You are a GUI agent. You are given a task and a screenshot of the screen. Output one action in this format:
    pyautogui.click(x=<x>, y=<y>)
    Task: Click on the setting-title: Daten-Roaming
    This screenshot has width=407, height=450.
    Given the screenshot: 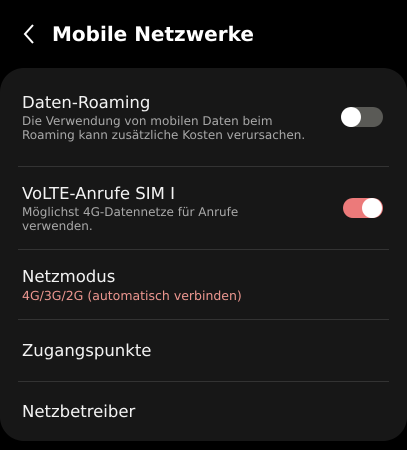 What is the action you would take?
    pyautogui.click(x=87, y=102)
    